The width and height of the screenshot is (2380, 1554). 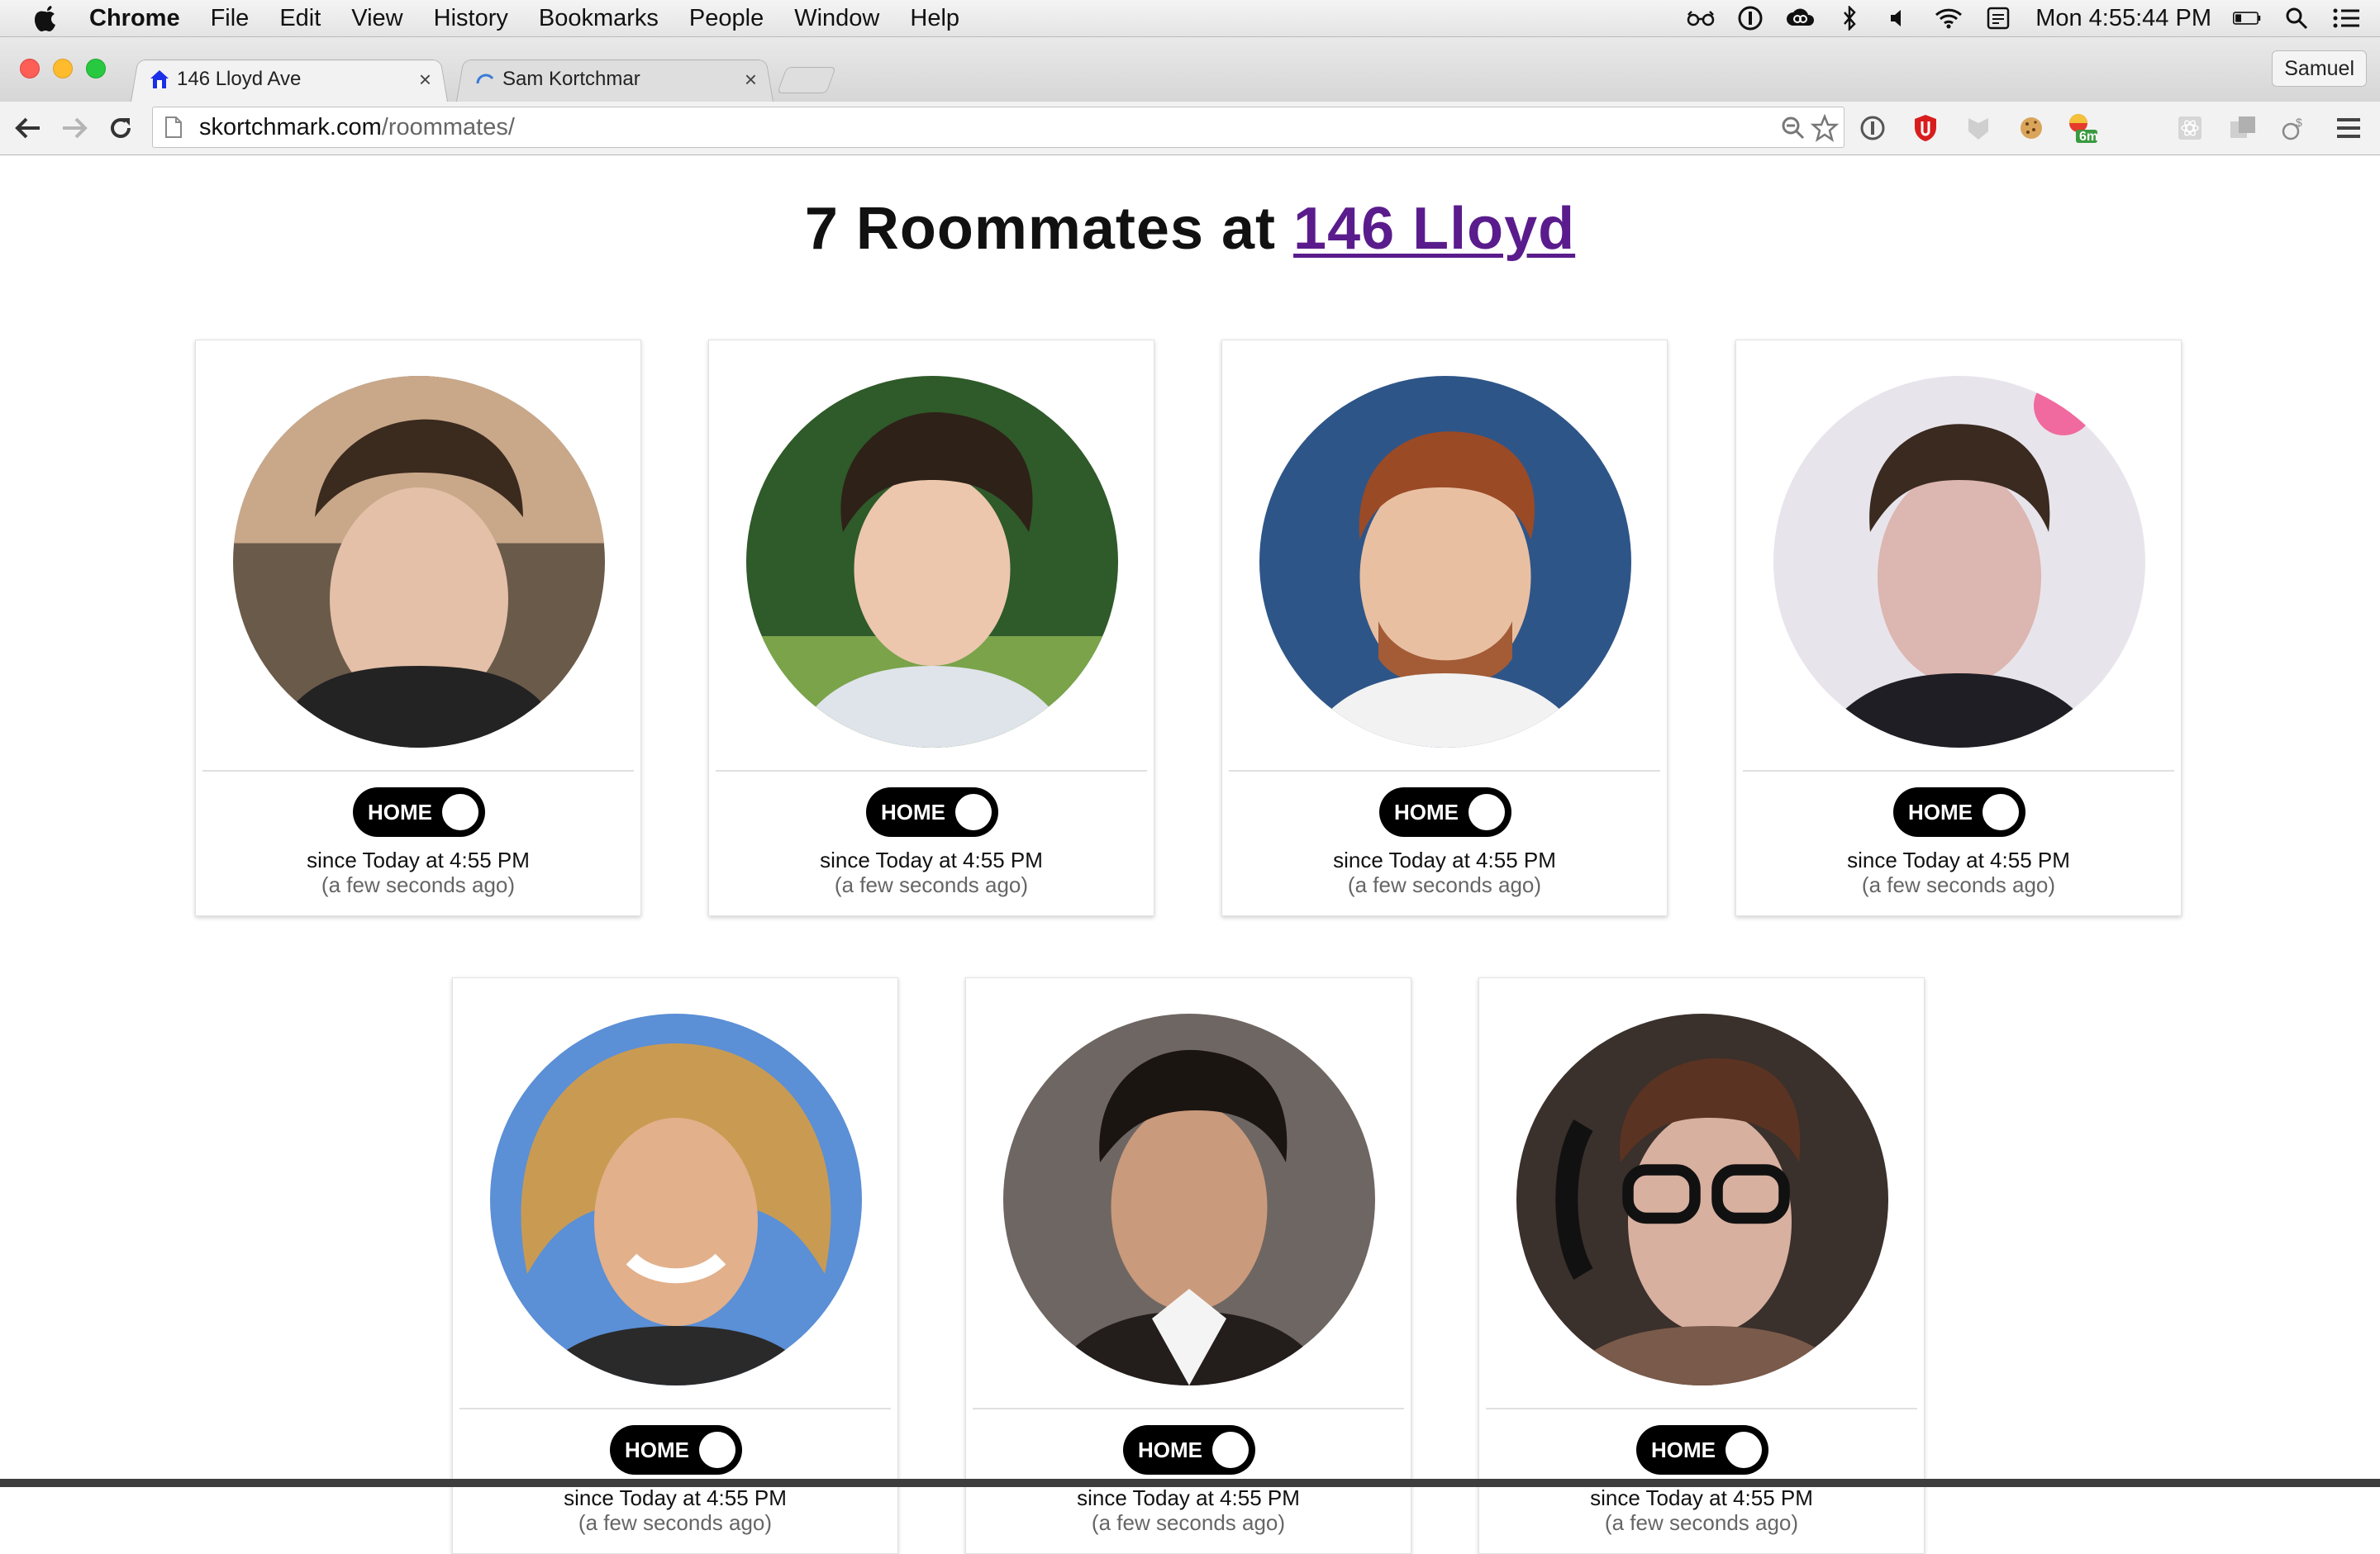 What do you see at coordinates (726, 18) in the screenshot?
I see `menu-people: People` at bounding box center [726, 18].